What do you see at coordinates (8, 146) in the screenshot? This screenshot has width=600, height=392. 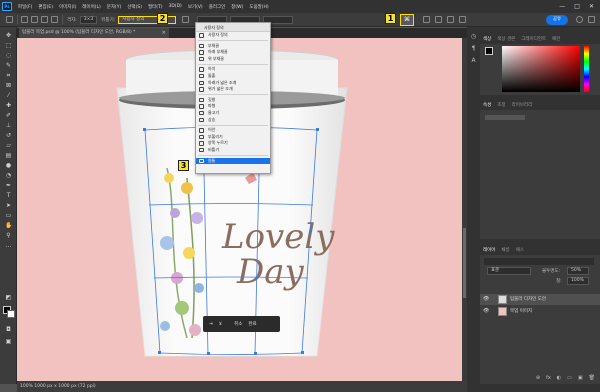 I see `eraser-tool-icon: ▱` at bounding box center [8, 146].